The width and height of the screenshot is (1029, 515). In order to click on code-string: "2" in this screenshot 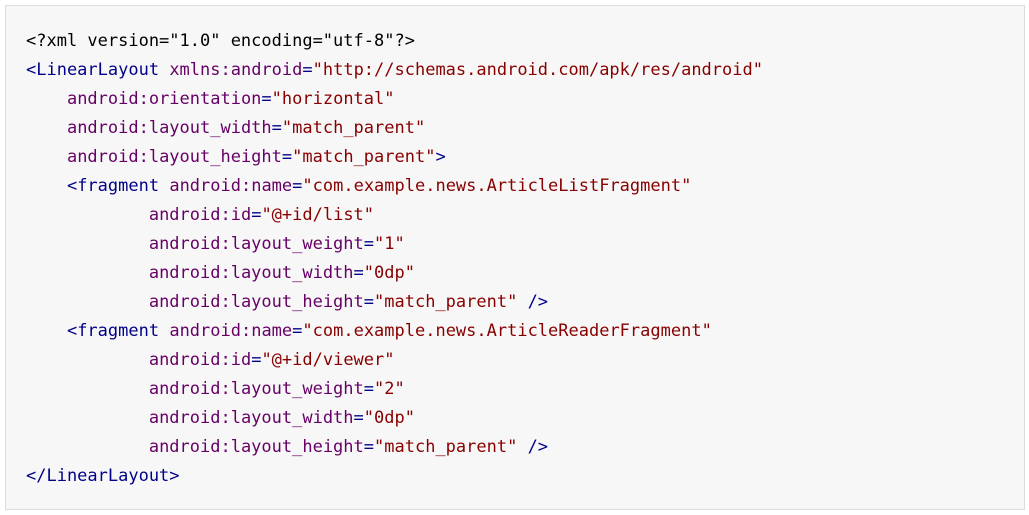, I will do `click(389, 389)`.